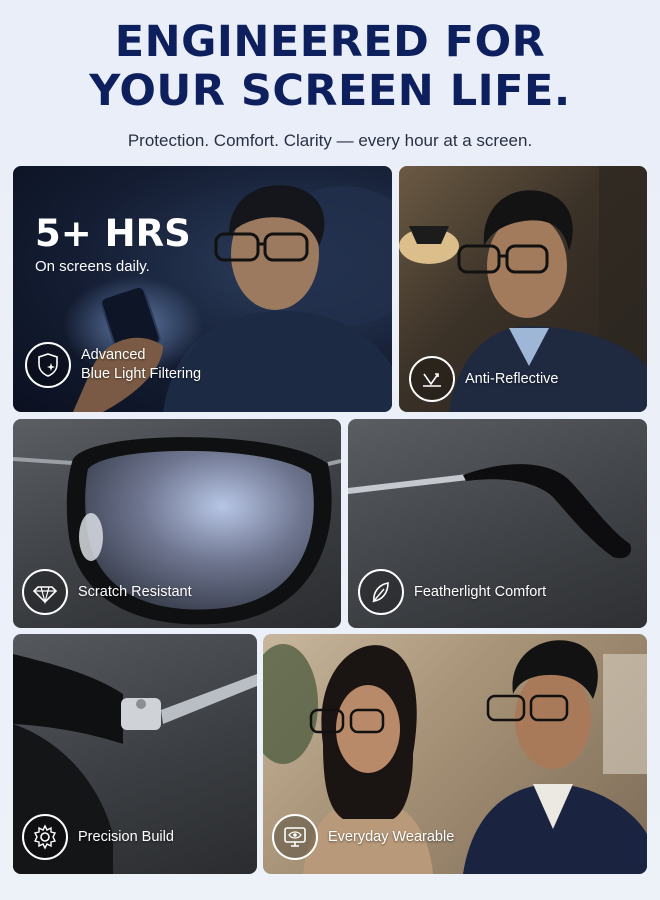 The height and width of the screenshot is (900, 660). Describe the element at coordinates (45, 592) in the screenshot. I see `diamond-icon` at that location.